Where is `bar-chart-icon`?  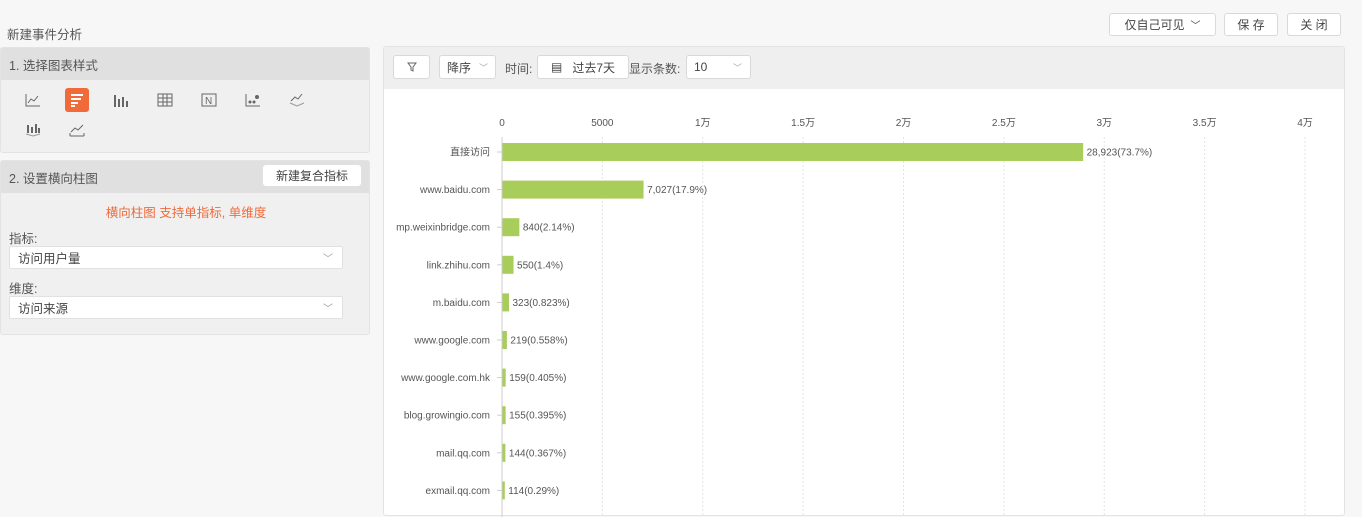
bar-chart-icon is located at coordinates (121, 100).